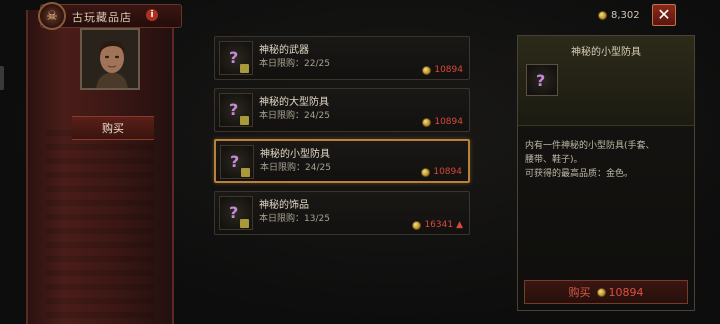 The height and width of the screenshot is (324, 720). What do you see at coordinates (608, 161) in the screenshot?
I see `detail-description: 内有一件神秘的小型防具(手套、 腰带、鞋子)。 可获得的最高品质：金色。` at bounding box center [608, 161].